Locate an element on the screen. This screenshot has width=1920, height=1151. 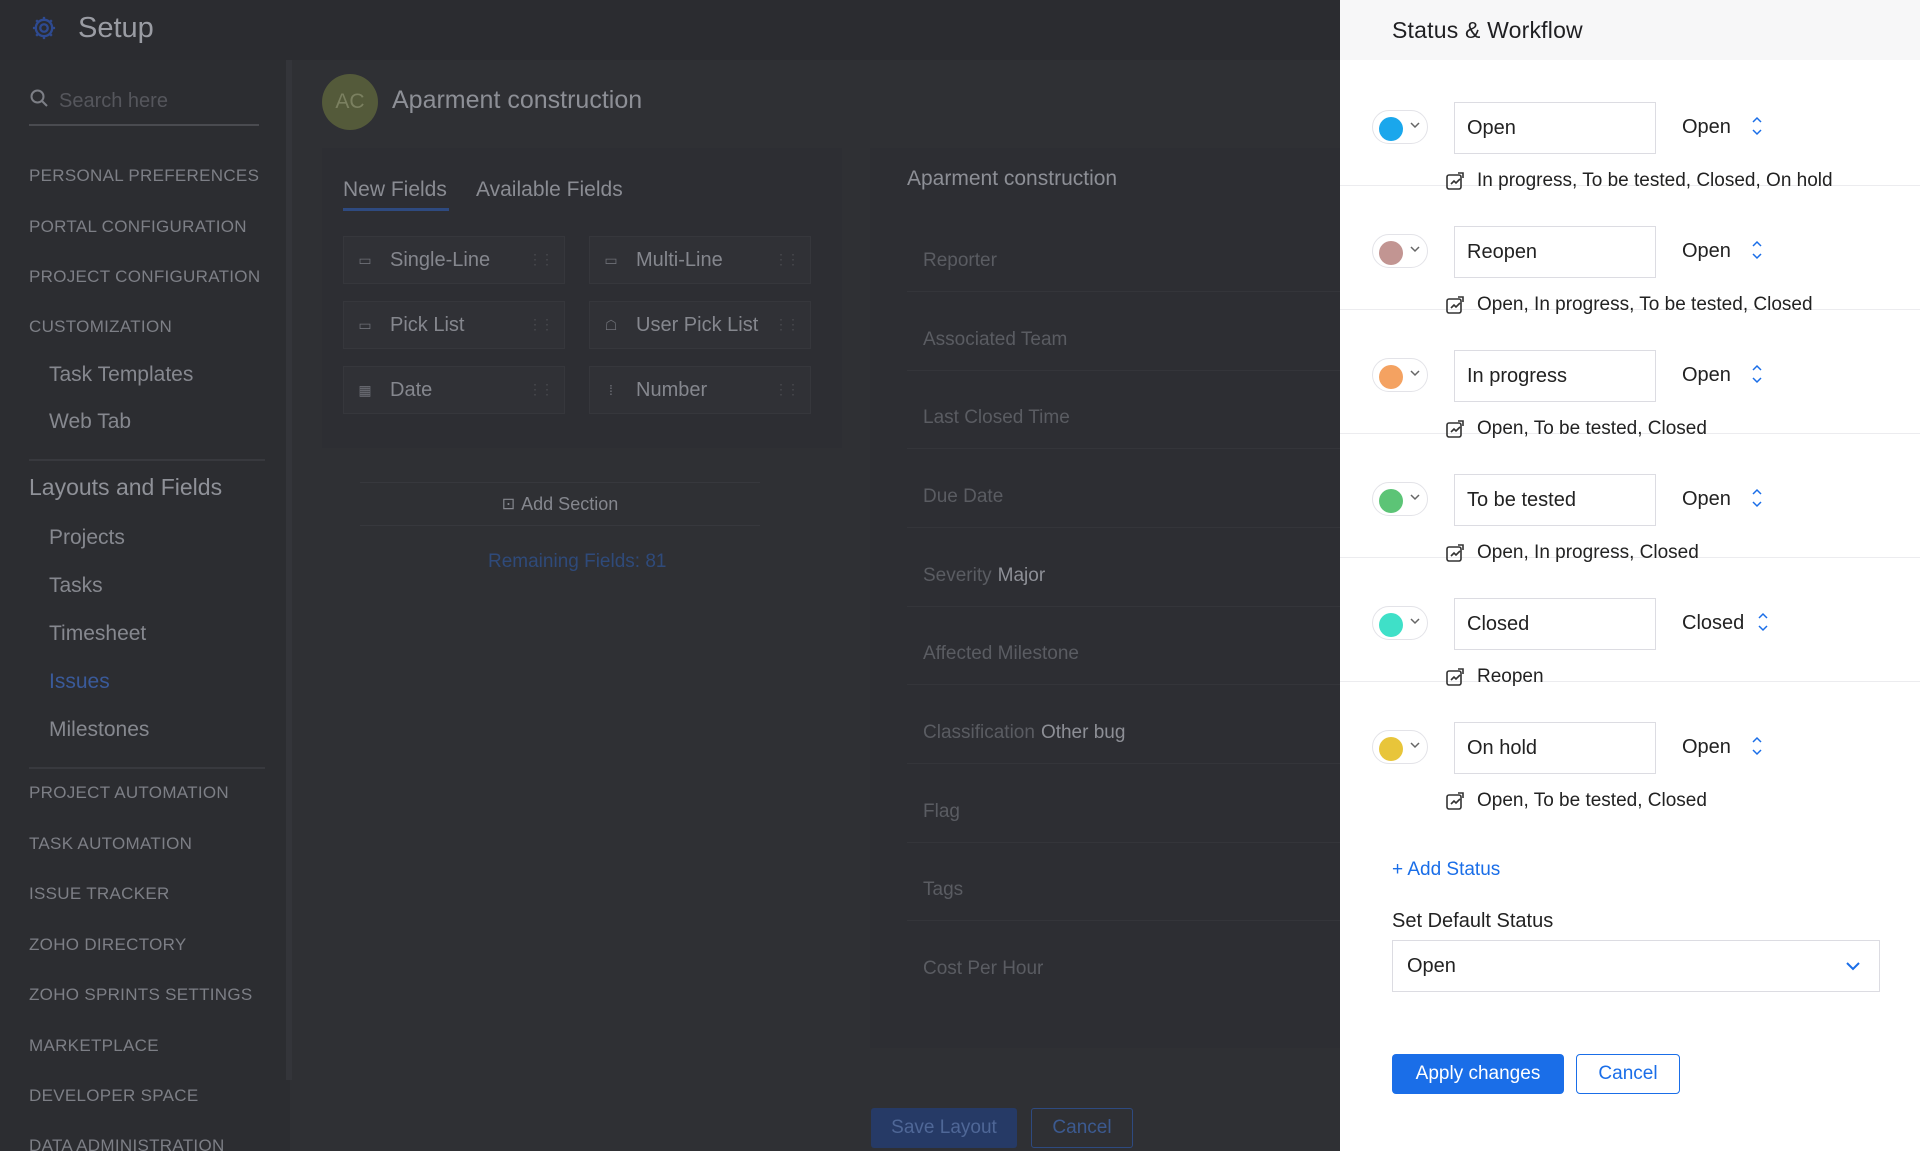
layout-field-value: Other bug is located at coordinates (1083, 732).